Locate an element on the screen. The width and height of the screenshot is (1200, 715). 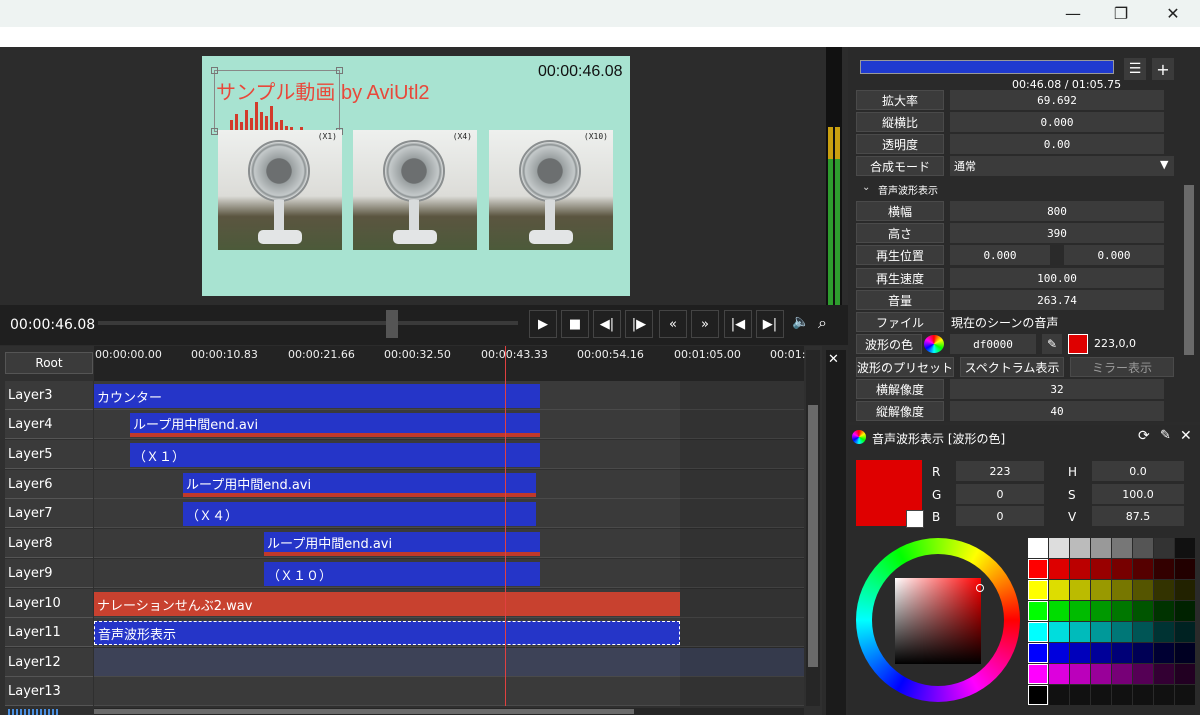
color-palette is located at coordinates (1112, 622).